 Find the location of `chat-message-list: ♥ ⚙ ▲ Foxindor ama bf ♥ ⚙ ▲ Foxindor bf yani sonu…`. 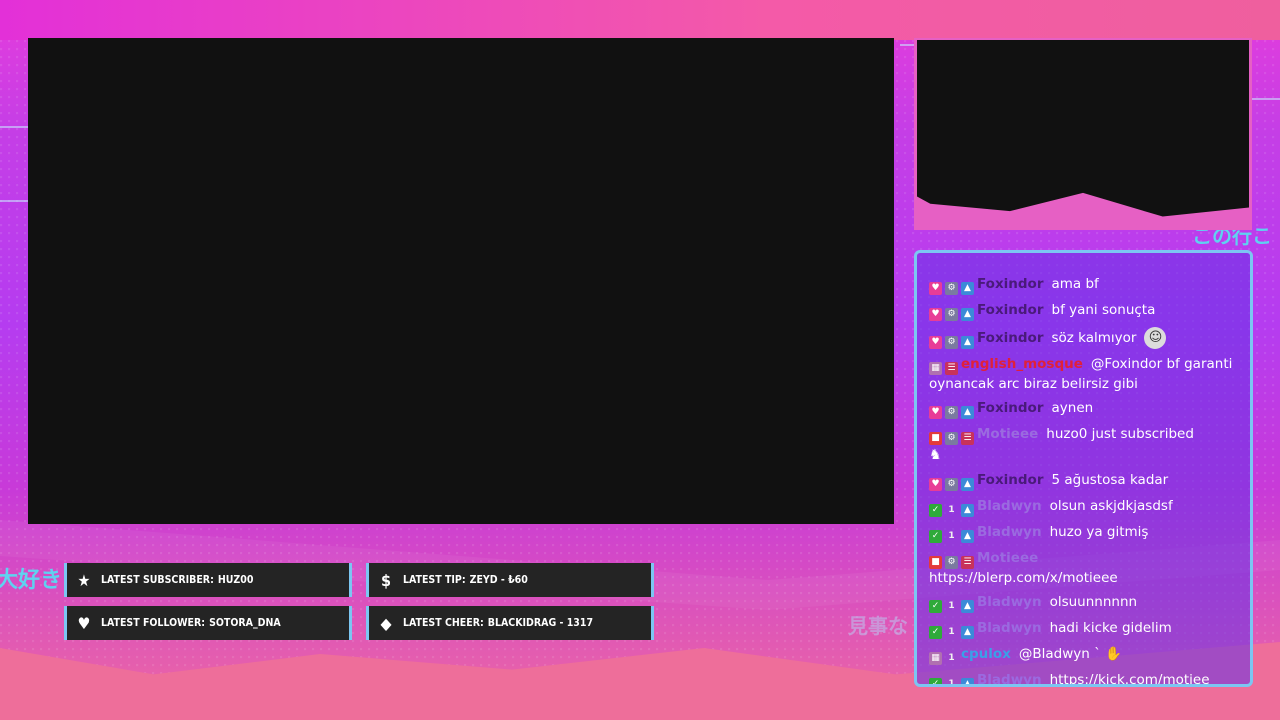

chat-message-list: ♥ ⚙ ▲ Foxindor ama bf ♥ ⚙ ▲ Foxindor bf yani sonu… is located at coordinates (1084, 481).